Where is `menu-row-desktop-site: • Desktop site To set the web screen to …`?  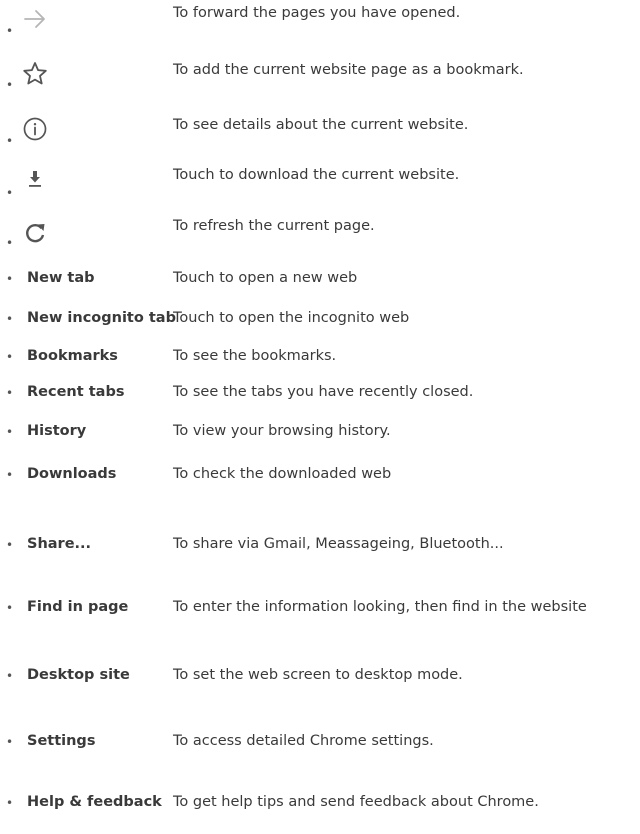 menu-row-desktop-site: • Desktop site To set the web screen to … is located at coordinates (320, 687).